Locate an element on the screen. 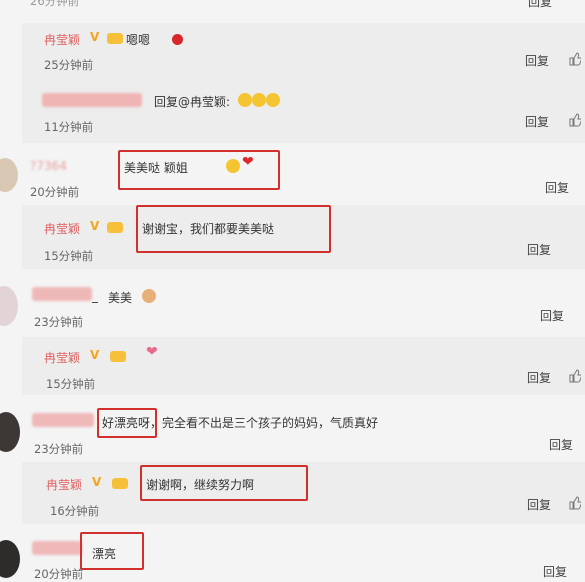  comment-time: 11分钟前 is located at coordinates (69, 127).